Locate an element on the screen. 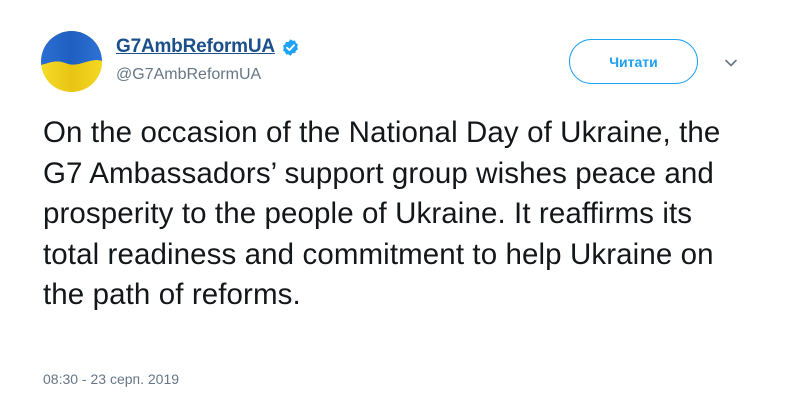  ukraine-flag-avatar-icon is located at coordinates (71, 61).